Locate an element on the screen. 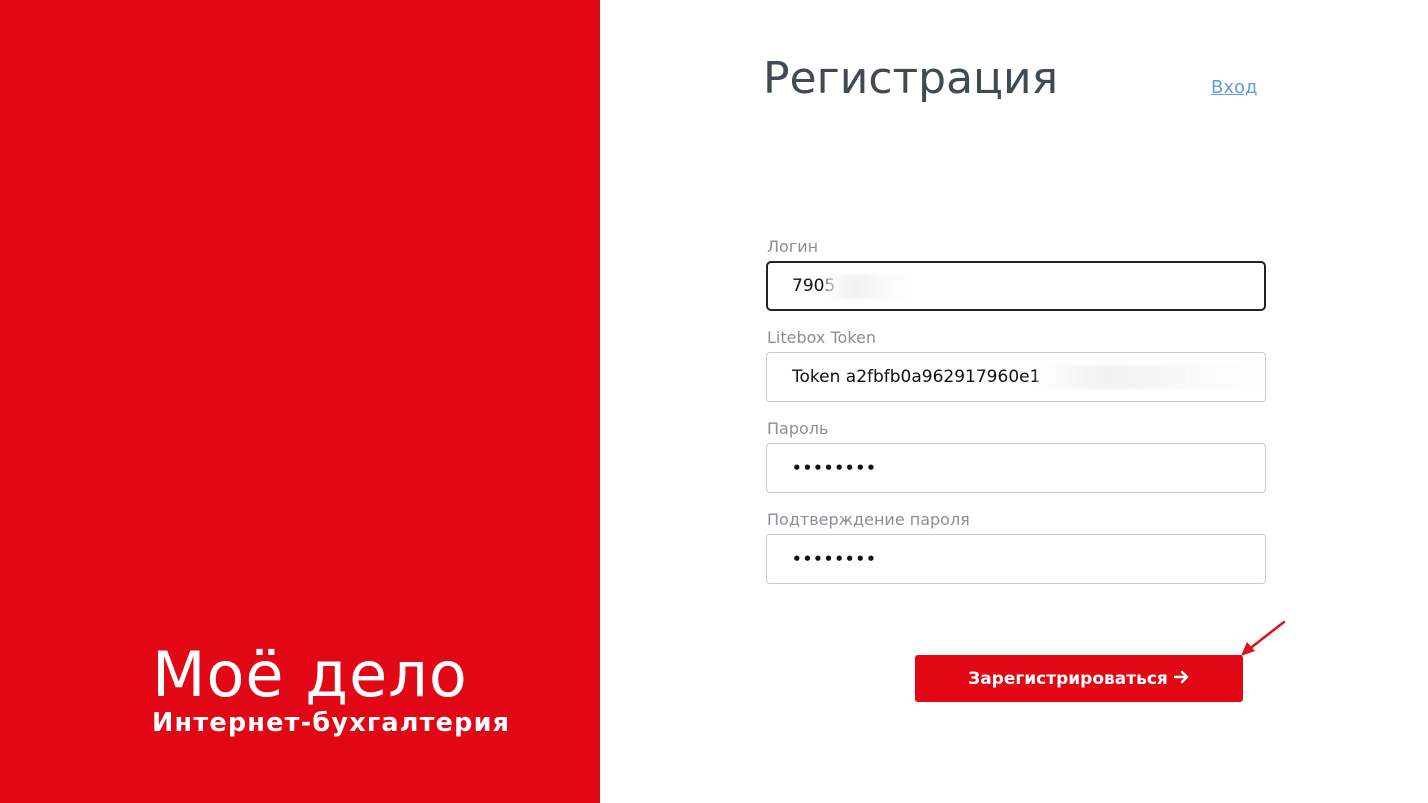 The width and height of the screenshot is (1428, 803). token-value: Token a2fbfb0a962917960e1 is located at coordinates (916, 377).